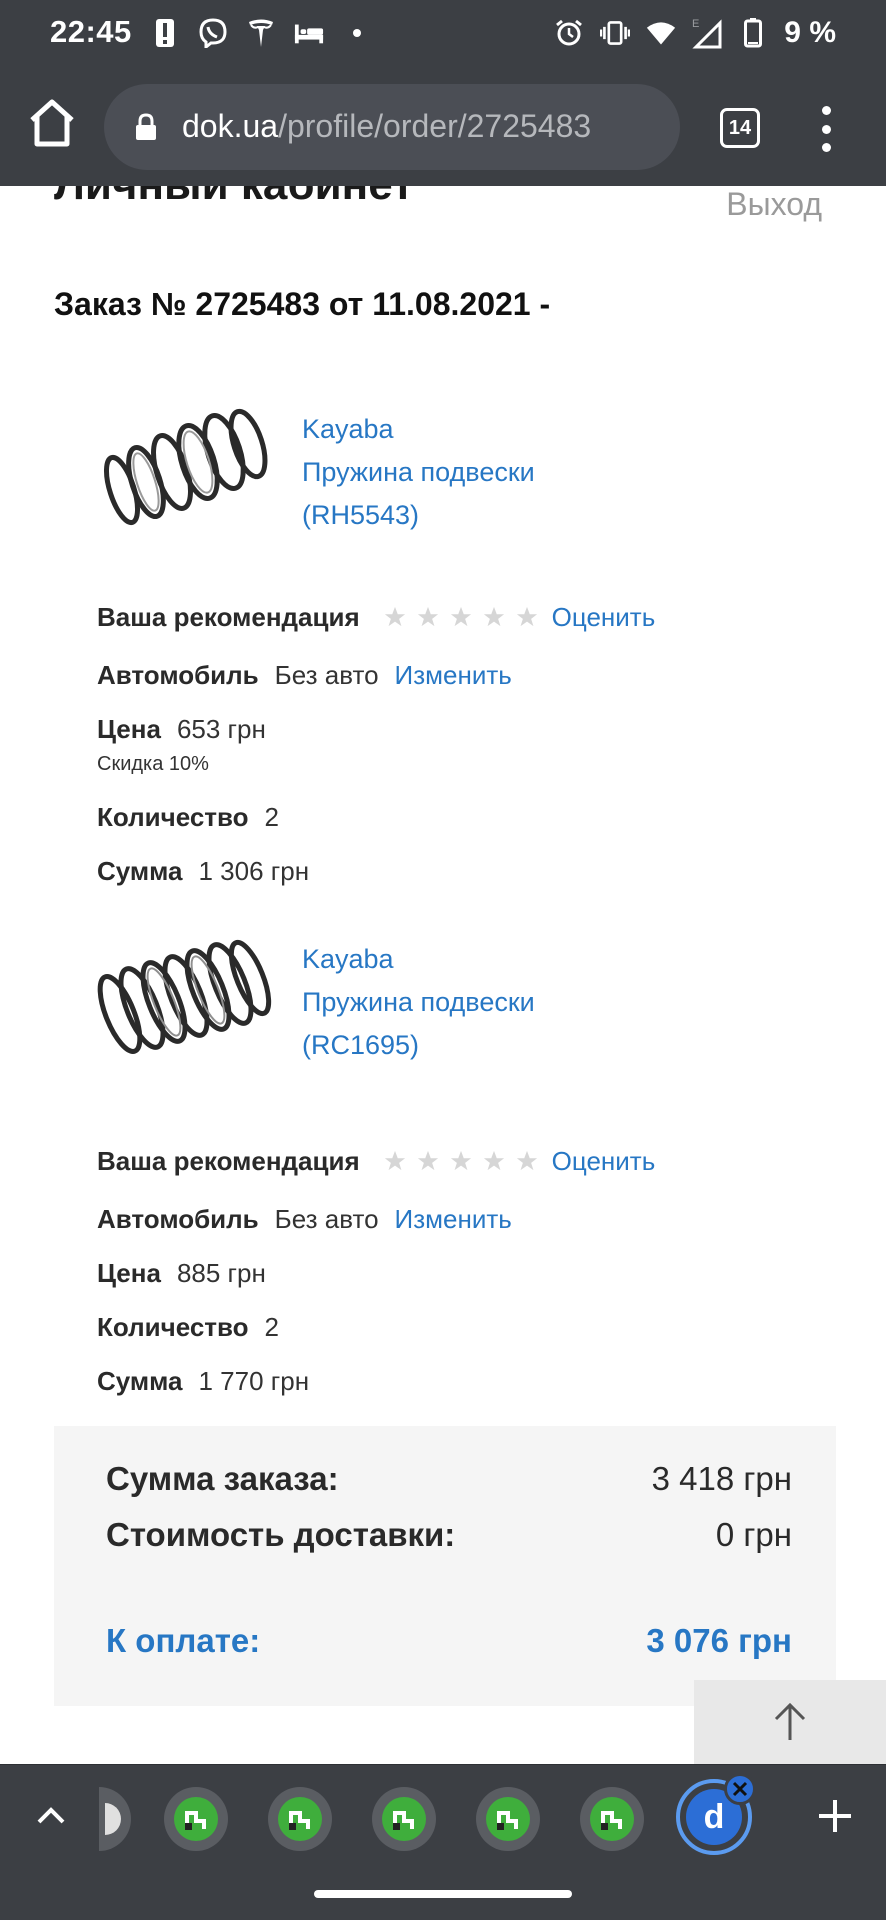  I want to click on product-links: Kayaba Пружина подвески (RC1695), so click(418, 1002).